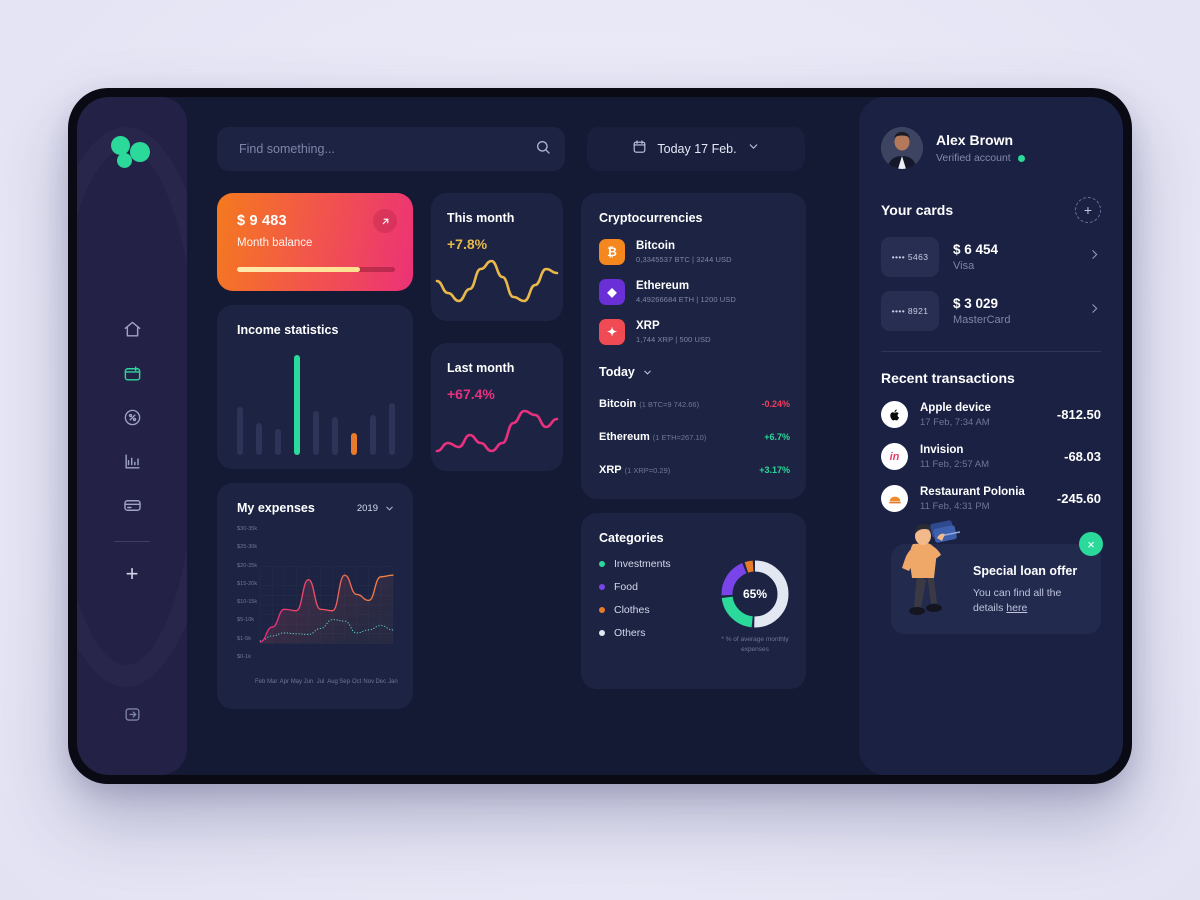 The width and height of the screenshot is (1200, 900). What do you see at coordinates (612, 252) in the screenshot?
I see `crypto-icon: ₿` at bounding box center [612, 252].